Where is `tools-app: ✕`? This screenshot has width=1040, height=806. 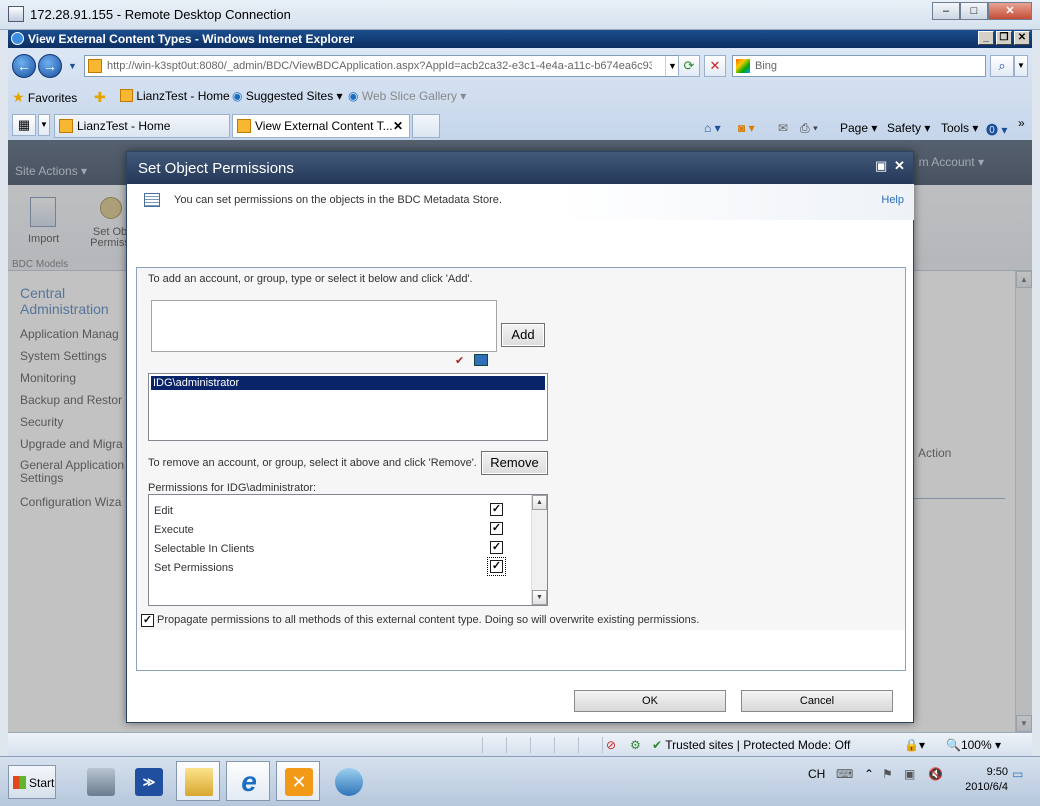
tools-app: ✕ is located at coordinates (298, 781).